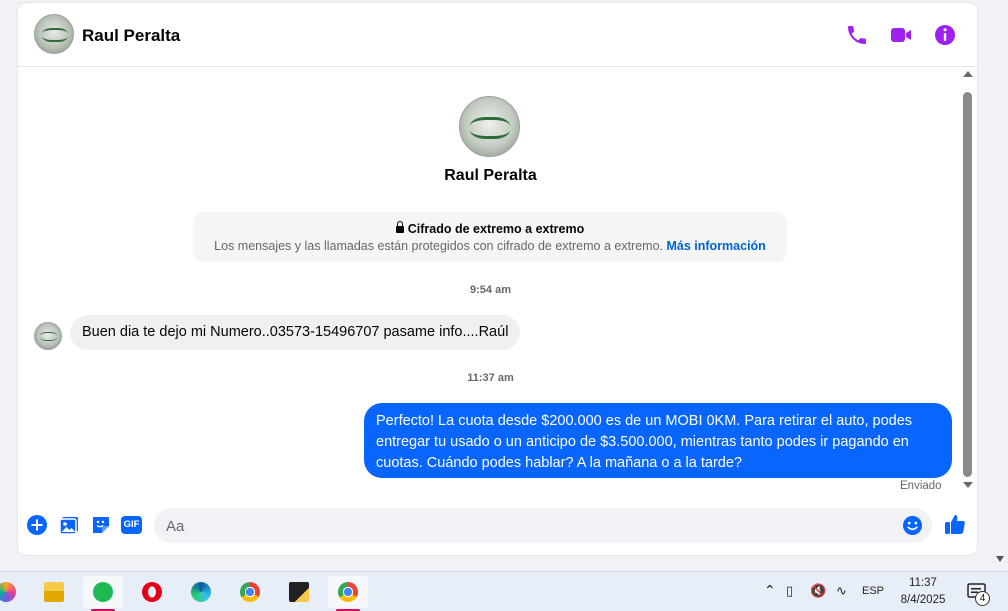  I want to click on message-input-container, so click(543, 525).